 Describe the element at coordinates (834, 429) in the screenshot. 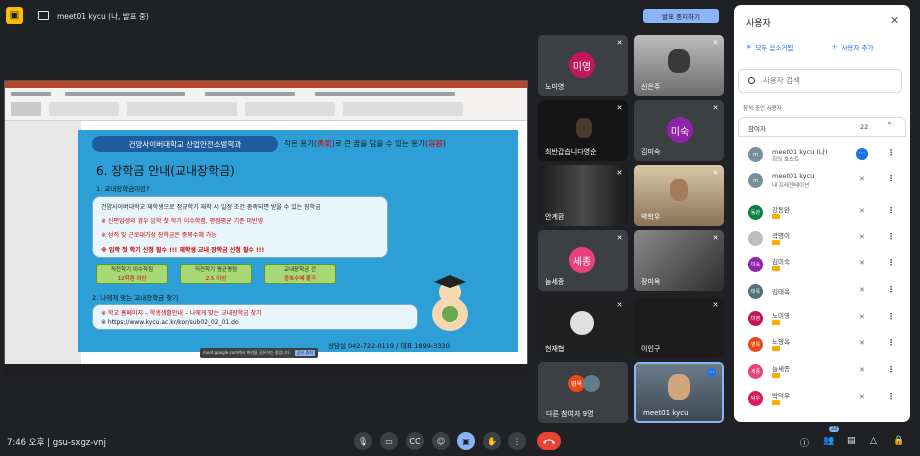

I see `participant-count-badge: 22` at that location.